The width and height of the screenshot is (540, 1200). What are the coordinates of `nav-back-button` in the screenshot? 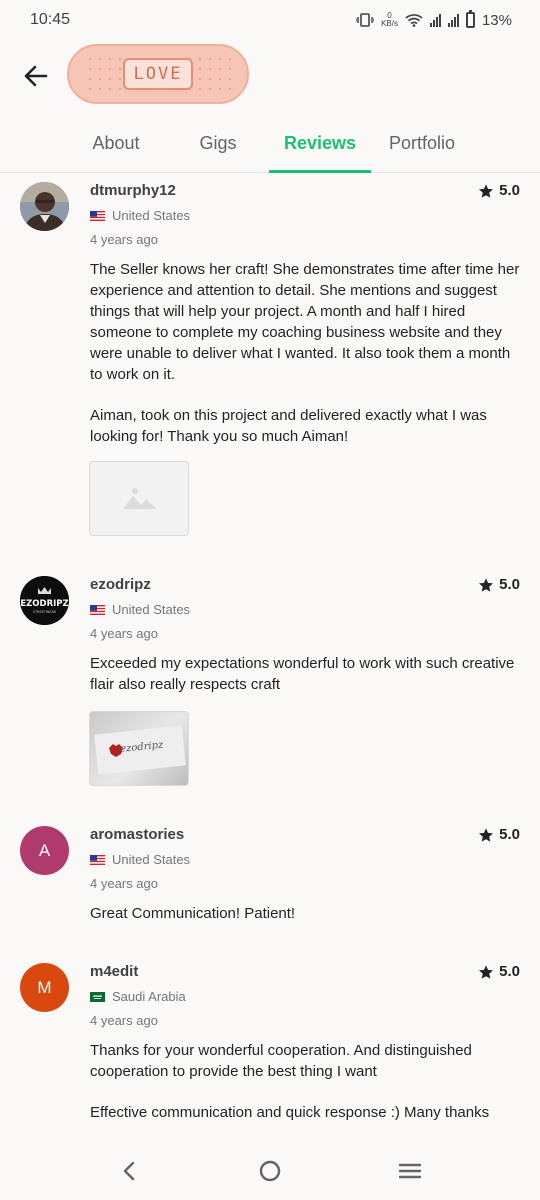 It's located at (130, 1171).